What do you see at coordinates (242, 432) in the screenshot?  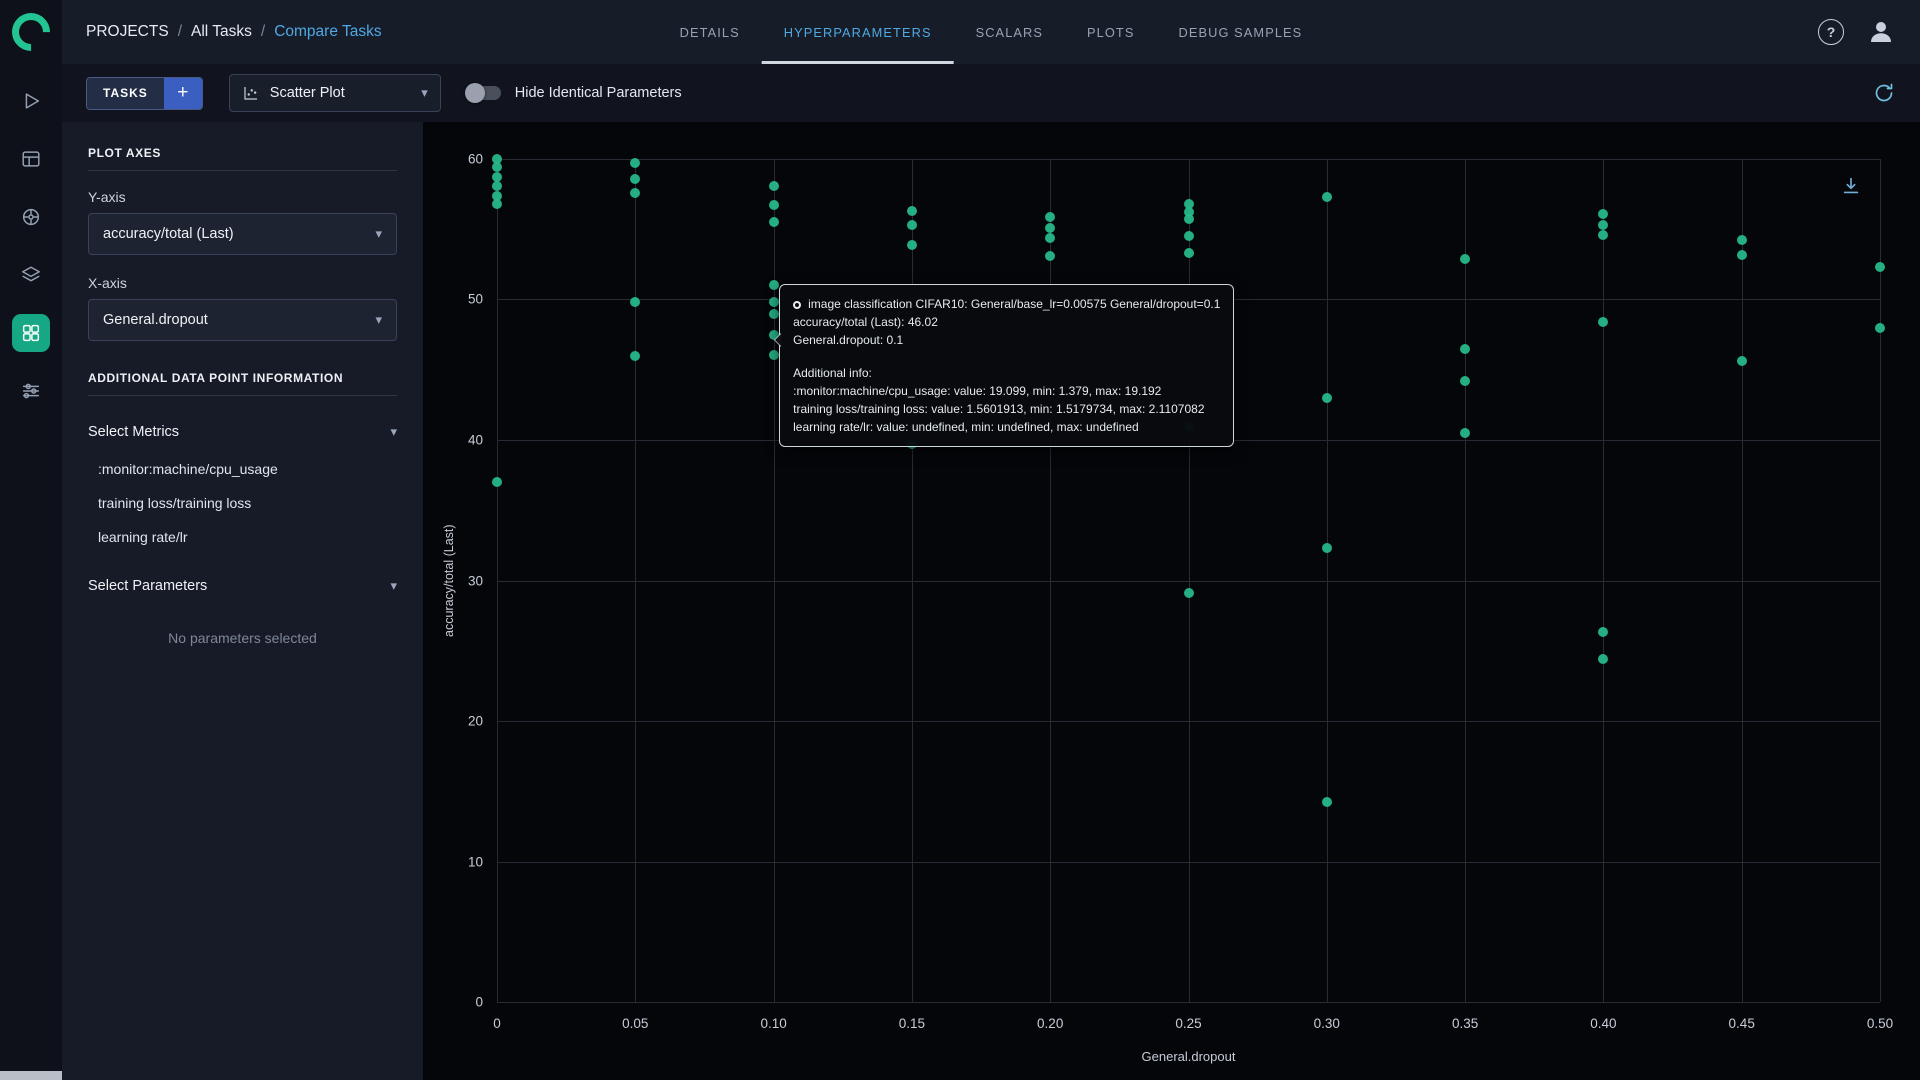 I see `select-metrics-dropdown: Select Metrics ▾` at bounding box center [242, 432].